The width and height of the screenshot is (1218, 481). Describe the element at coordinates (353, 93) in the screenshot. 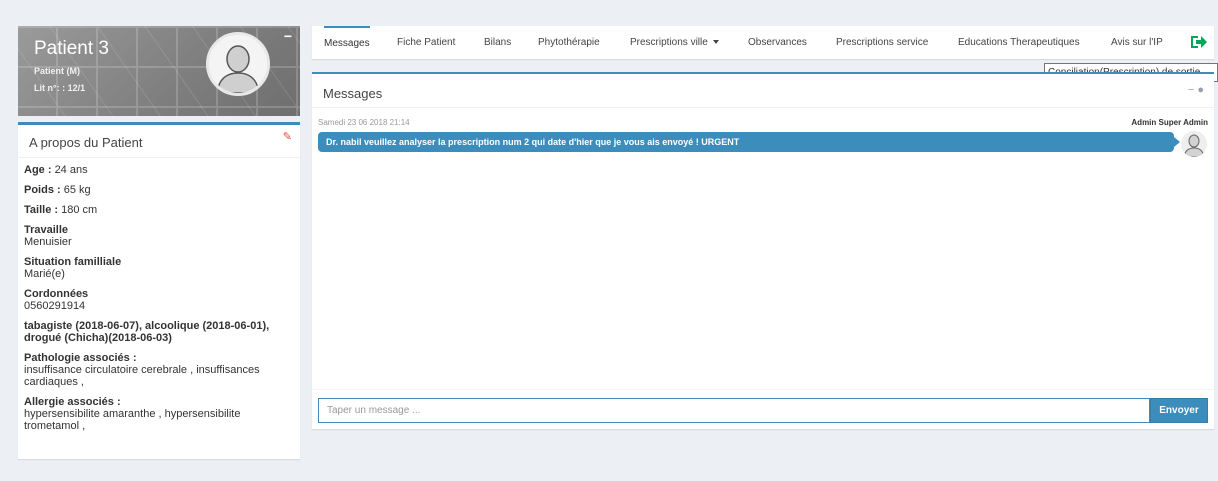

I see `messages-title: Messages` at that location.